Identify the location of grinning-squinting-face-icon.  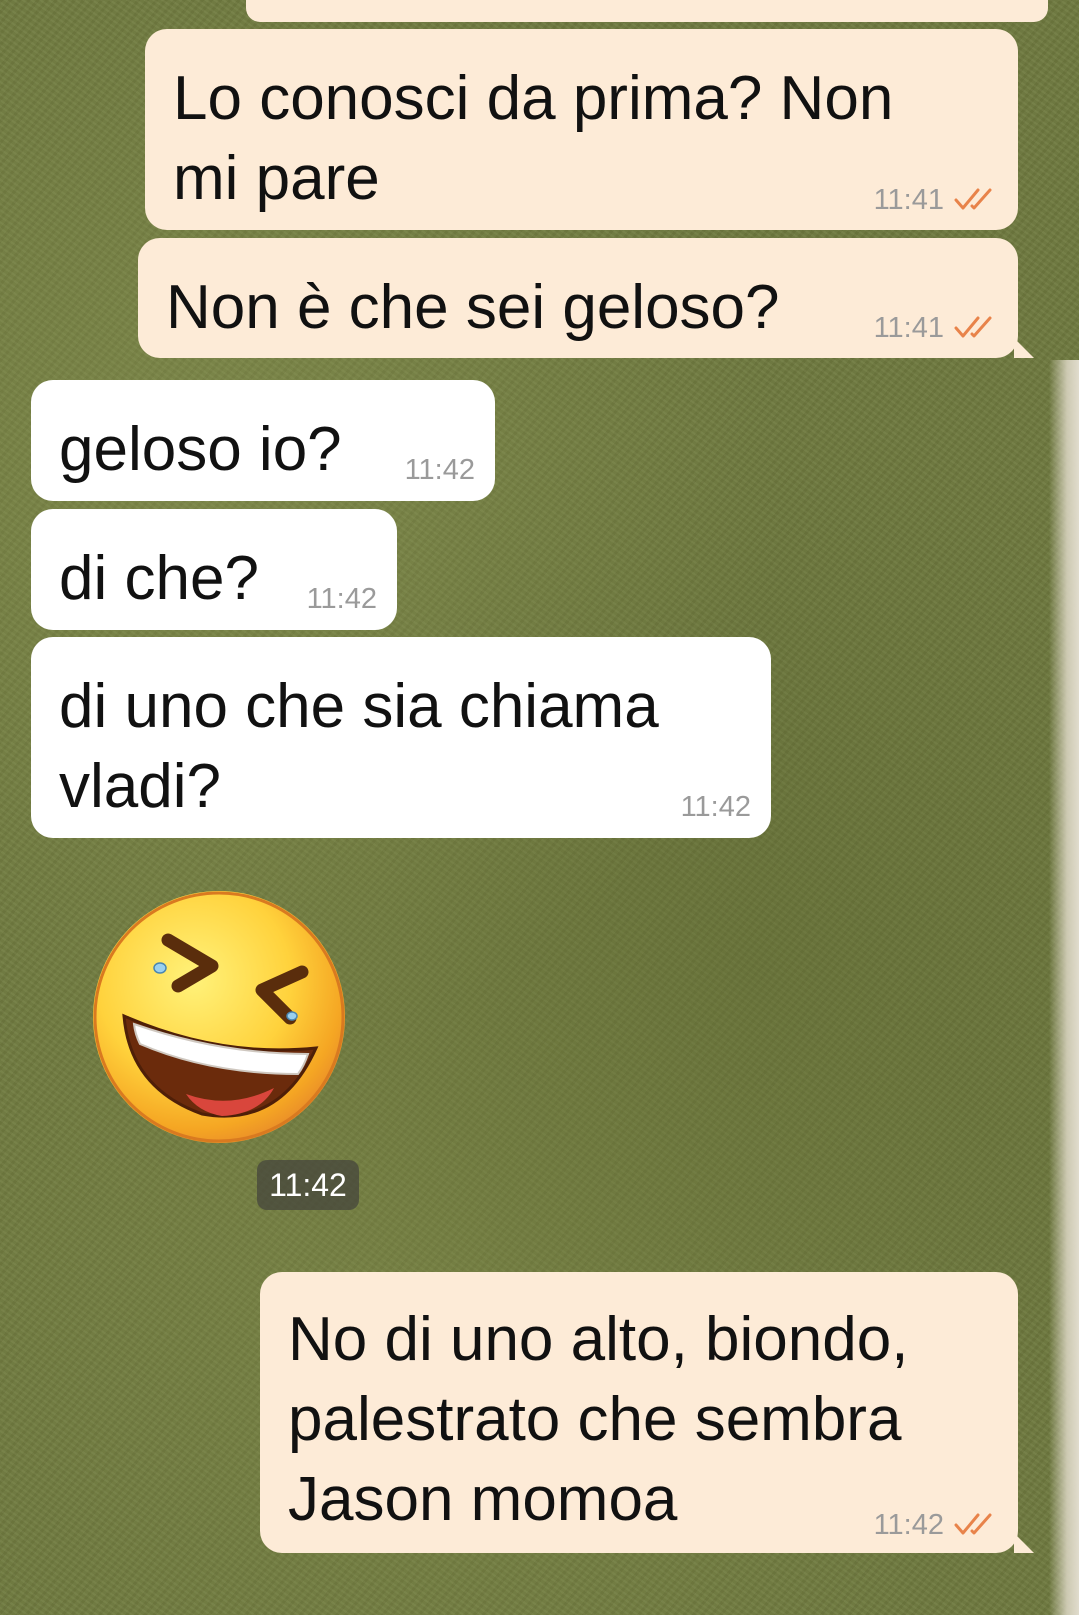
(219, 1017).